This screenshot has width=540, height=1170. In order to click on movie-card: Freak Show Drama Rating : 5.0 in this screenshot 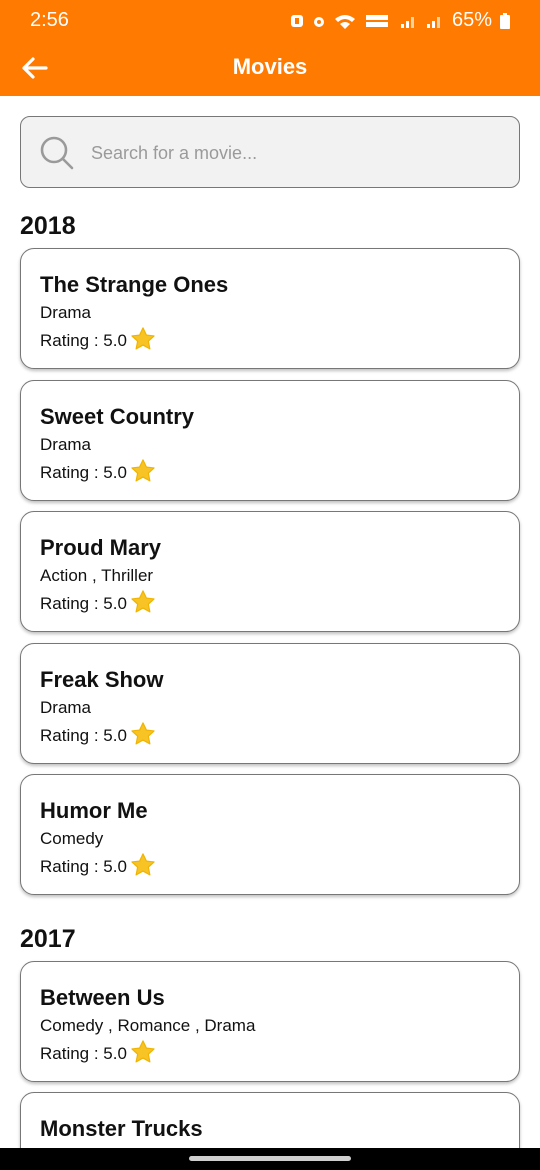, I will do `click(270, 703)`.